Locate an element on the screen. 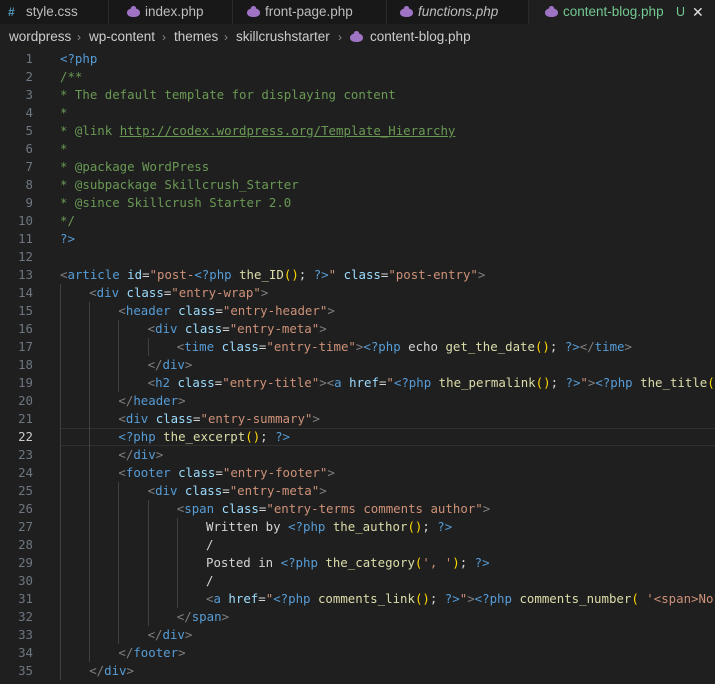 Image resolution: width=715 pixels, height=684 pixels. tab-front-page-php: front-page.php is located at coordinates (310, 12).